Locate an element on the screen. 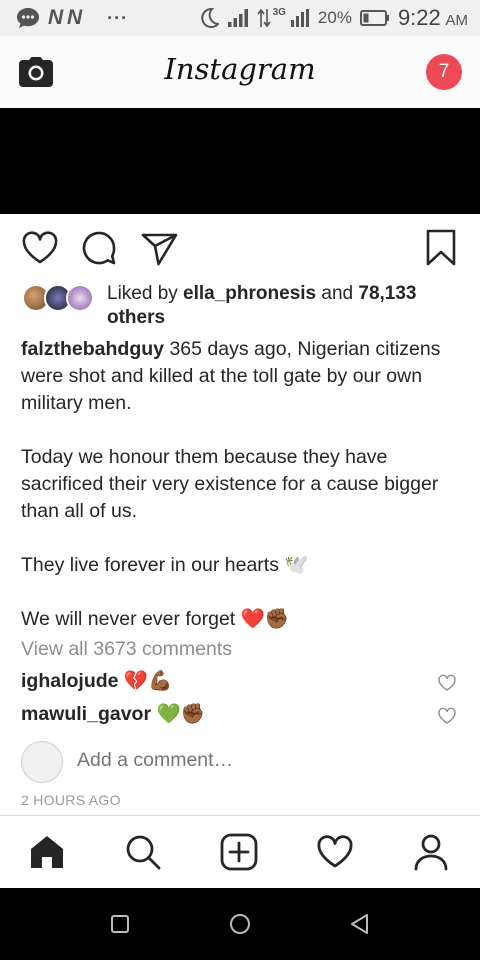  comment-item: ighalojude 💔💪🏾 is located at coordinates (241, 684).